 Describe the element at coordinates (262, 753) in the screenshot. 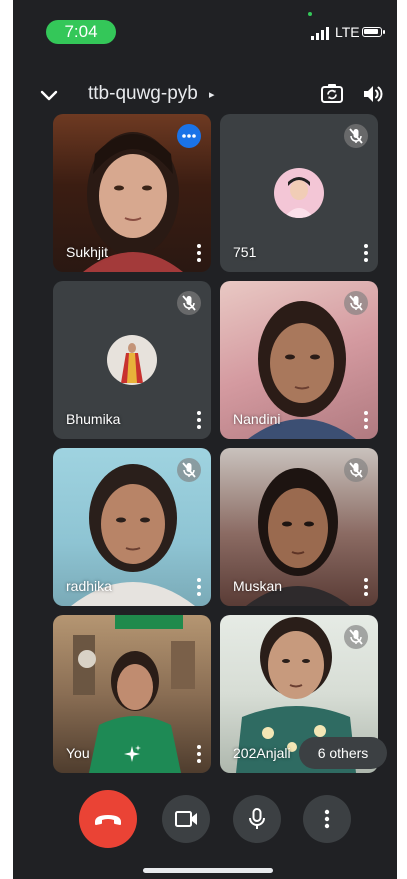

I see `participant-name: 202Anjali` at that location.